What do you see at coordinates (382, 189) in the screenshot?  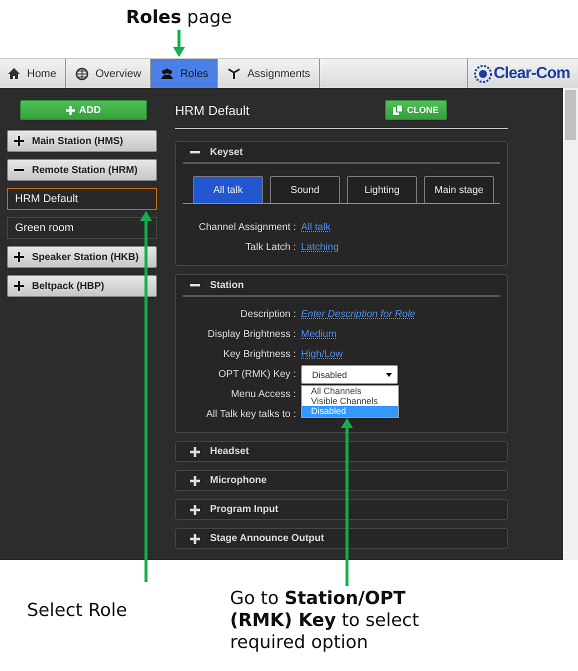 I see `keyset-tab: Lighting` at bounding box center [382, 189].